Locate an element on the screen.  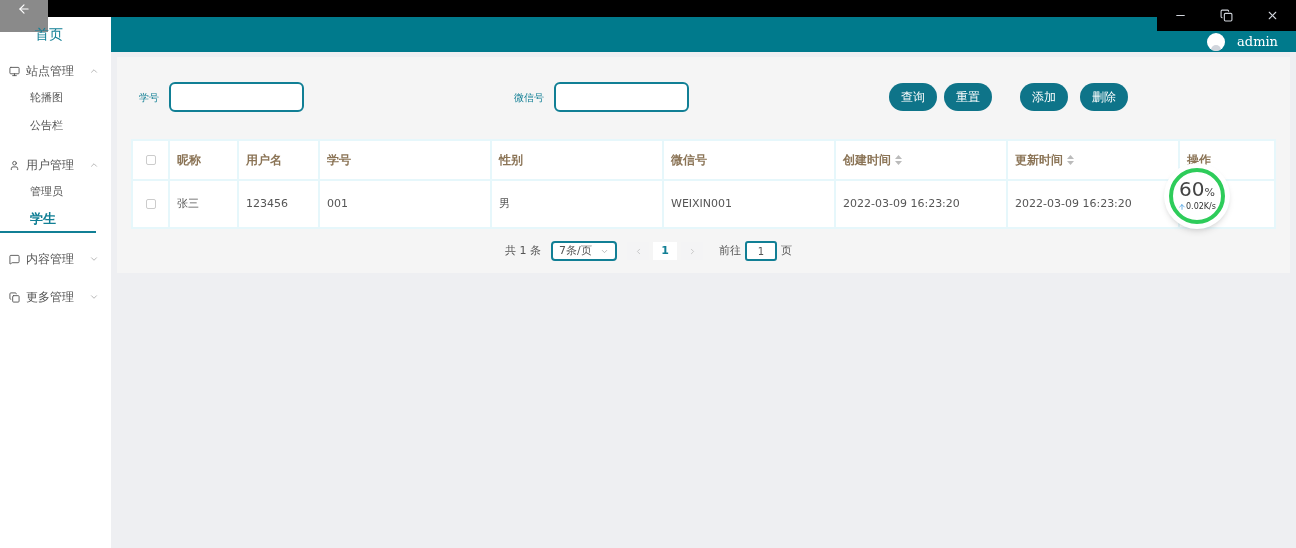
column-header: 学号 is located at coordinates (405, 160).